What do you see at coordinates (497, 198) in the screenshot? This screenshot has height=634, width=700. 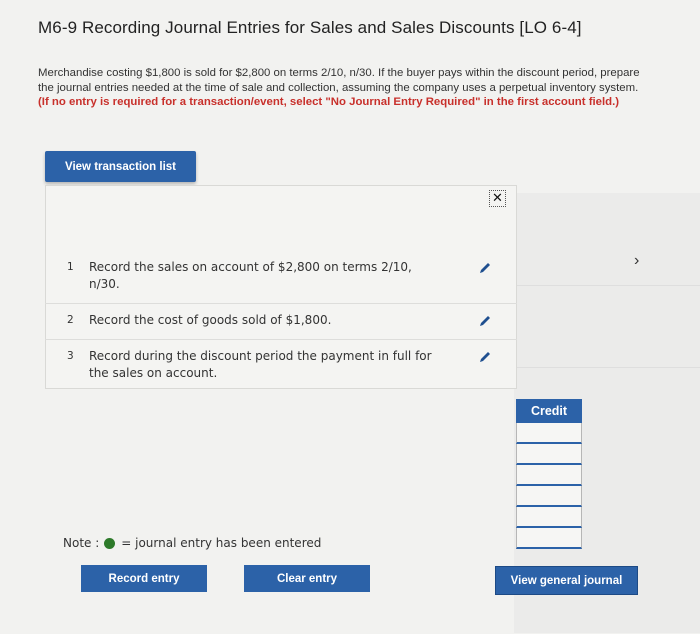 I see `close-icon: ✕` at bounding box center [497, 198].